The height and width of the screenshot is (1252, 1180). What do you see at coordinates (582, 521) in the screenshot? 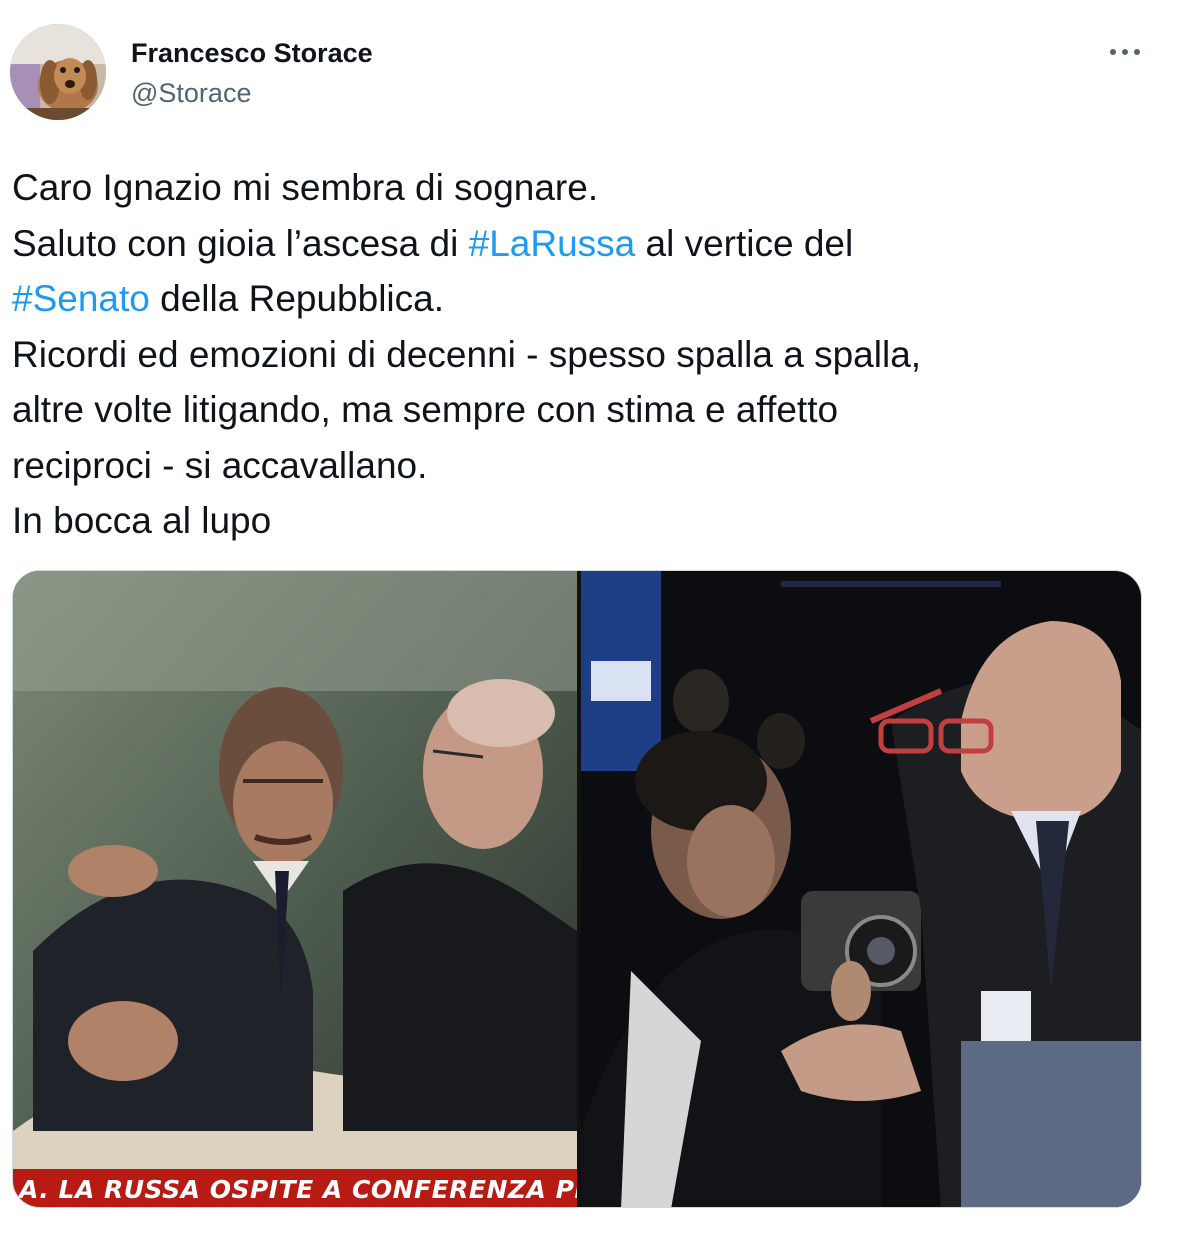
I see `tweet-text-line: In bocca al lupo` at bounding box center [582, 521].